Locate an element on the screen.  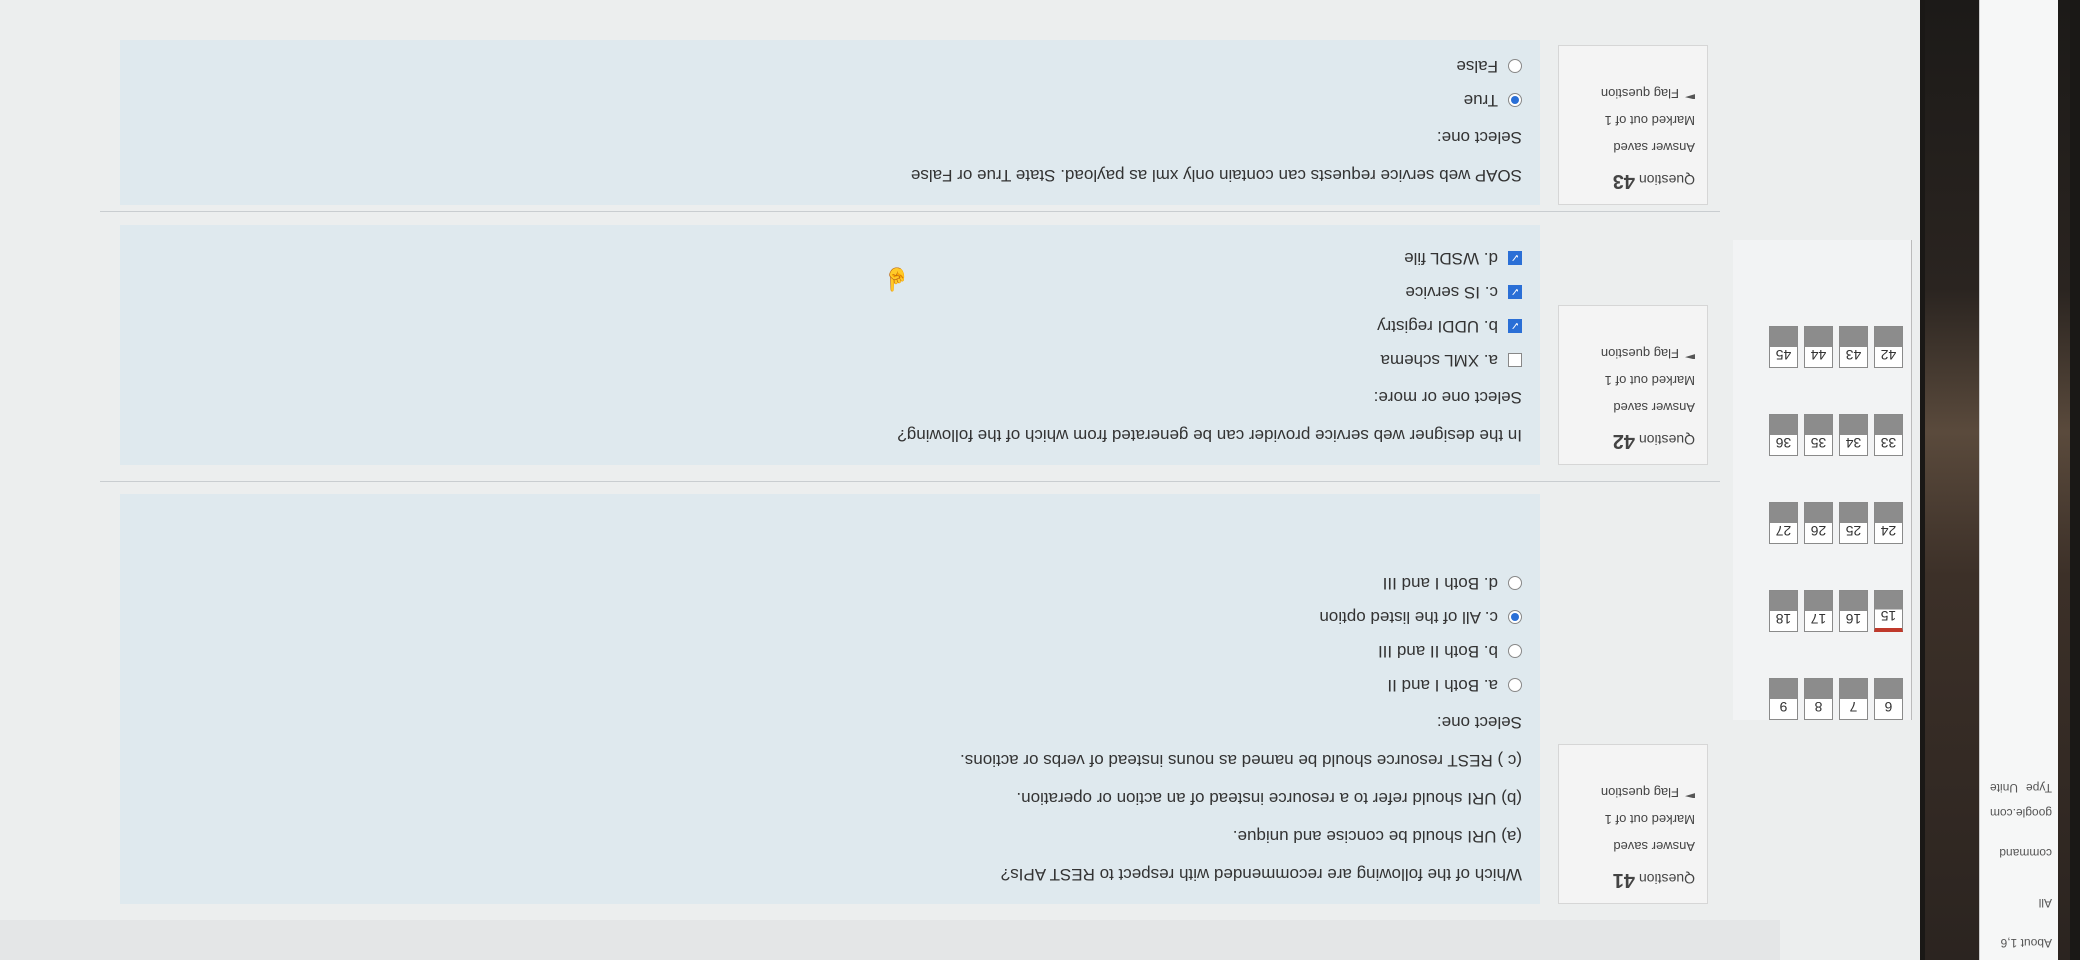
quiz-nav-row: 33 34 35 36 is located at coordinates (1836, 435).